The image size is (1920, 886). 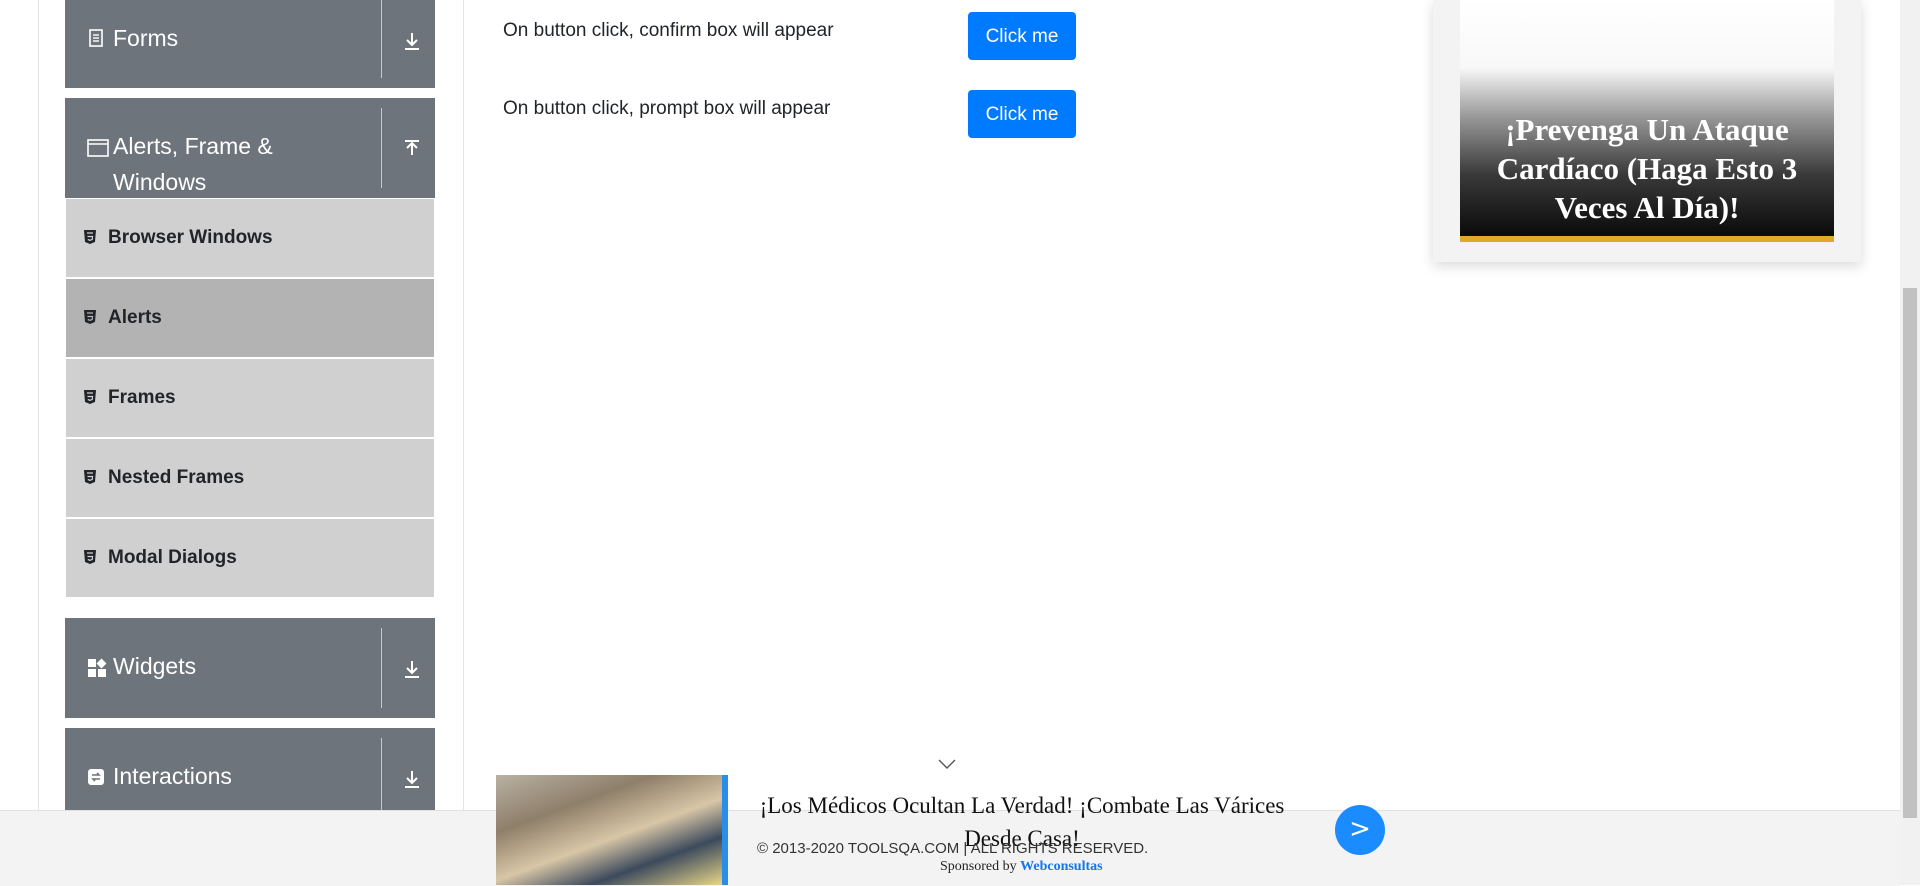 I want to click on sponsor-link: Webconsultas, so click(x=1061, y=866).